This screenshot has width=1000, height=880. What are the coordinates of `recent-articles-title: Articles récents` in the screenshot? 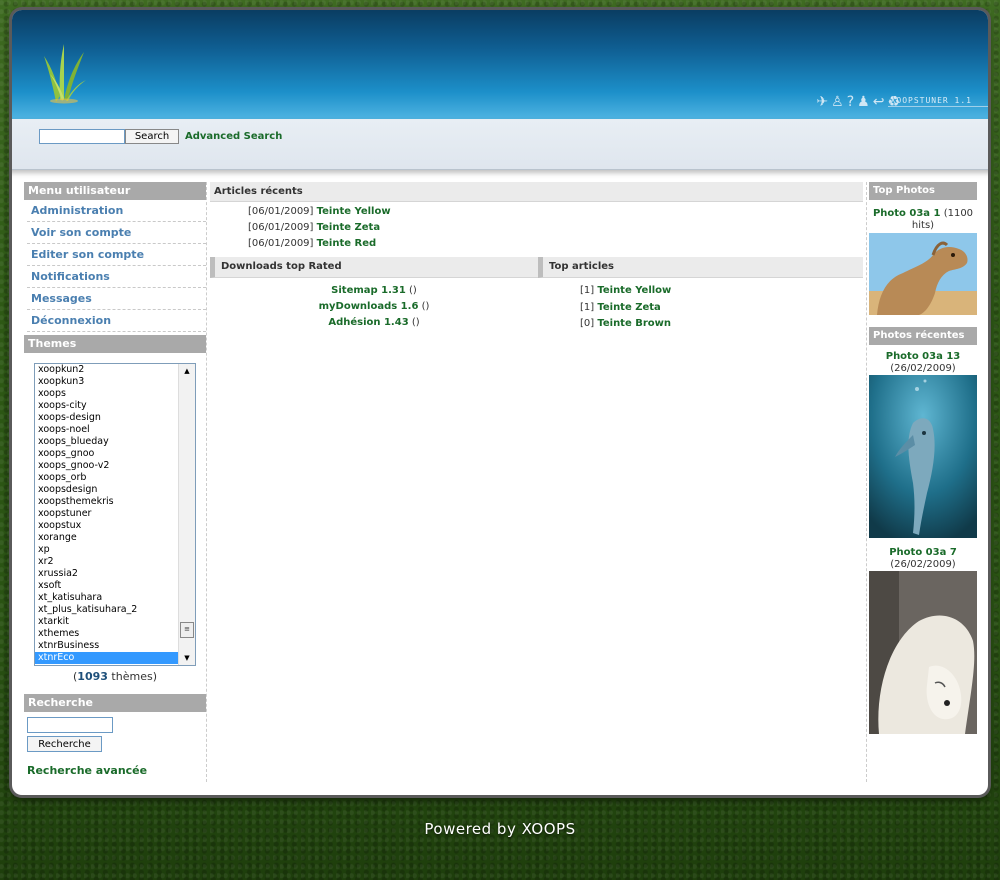 It's located at (536, 192).